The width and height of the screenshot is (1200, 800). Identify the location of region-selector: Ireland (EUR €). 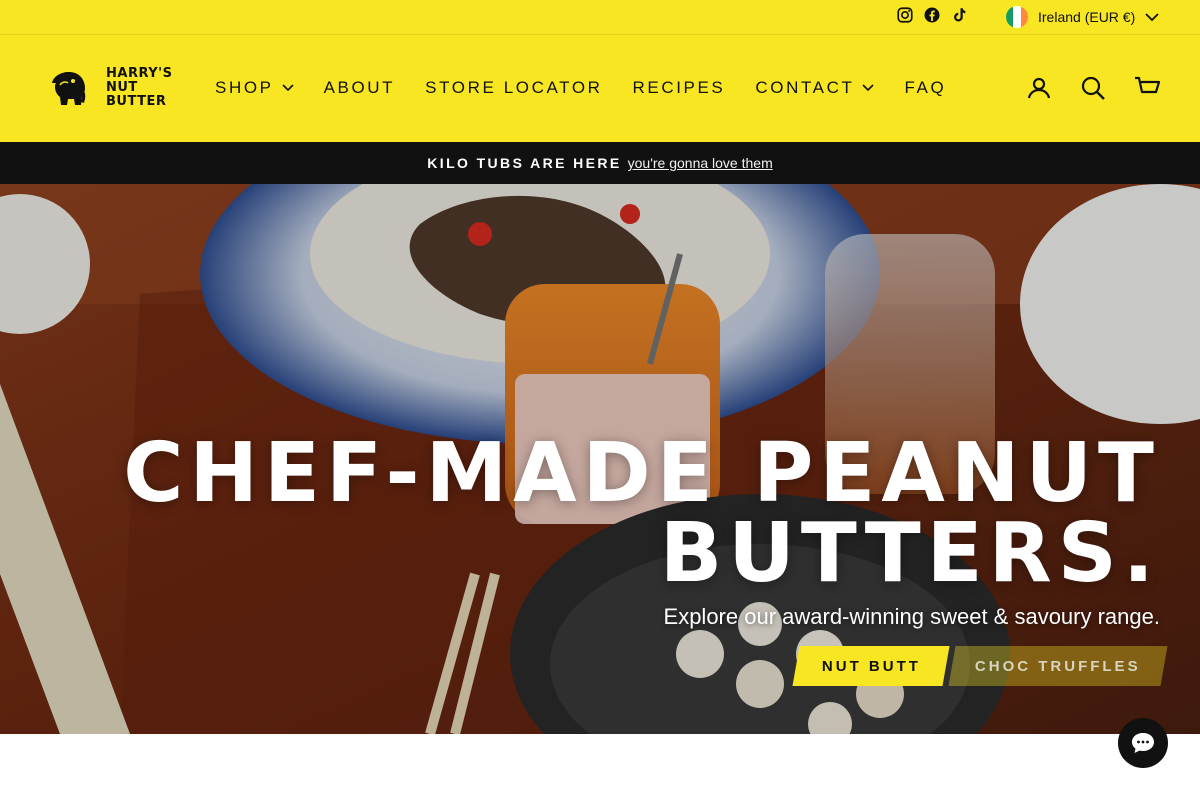
(1082, 17).